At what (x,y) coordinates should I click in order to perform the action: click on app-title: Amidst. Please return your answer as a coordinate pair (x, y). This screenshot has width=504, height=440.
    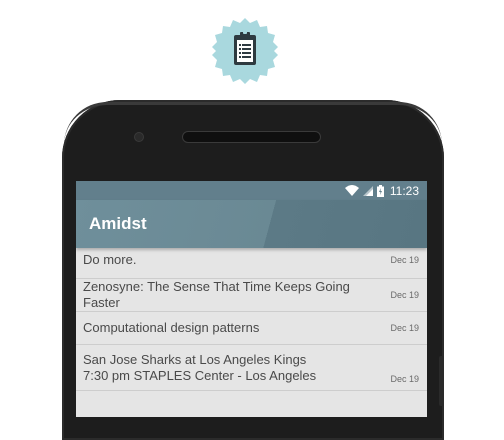
    Looking at the image, I should click on (118, 223).